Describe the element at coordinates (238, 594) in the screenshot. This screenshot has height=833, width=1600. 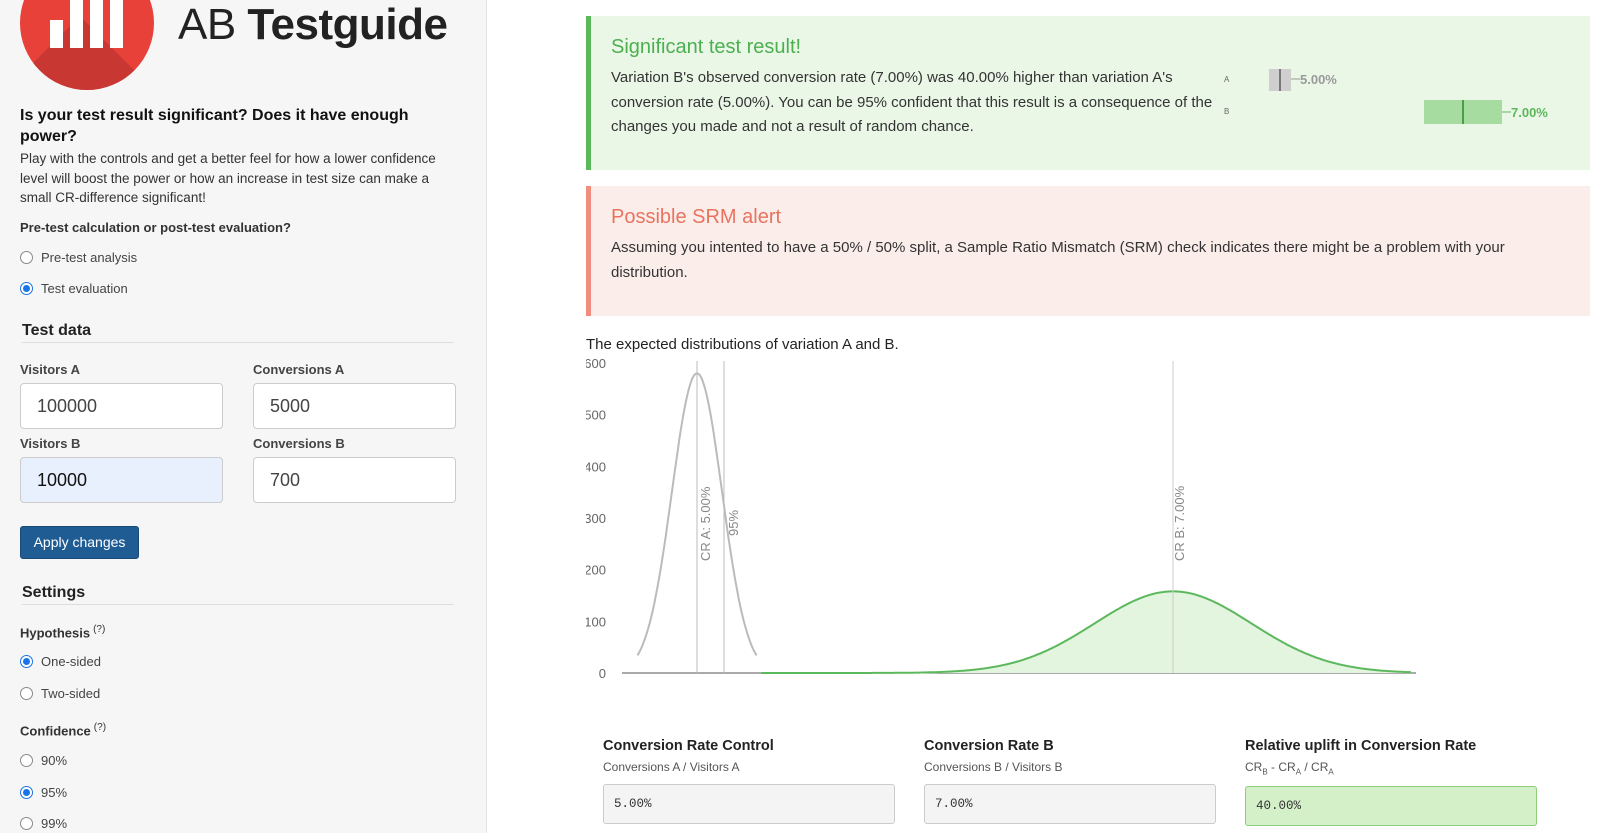
I see `settings-title: Settings` at that location.